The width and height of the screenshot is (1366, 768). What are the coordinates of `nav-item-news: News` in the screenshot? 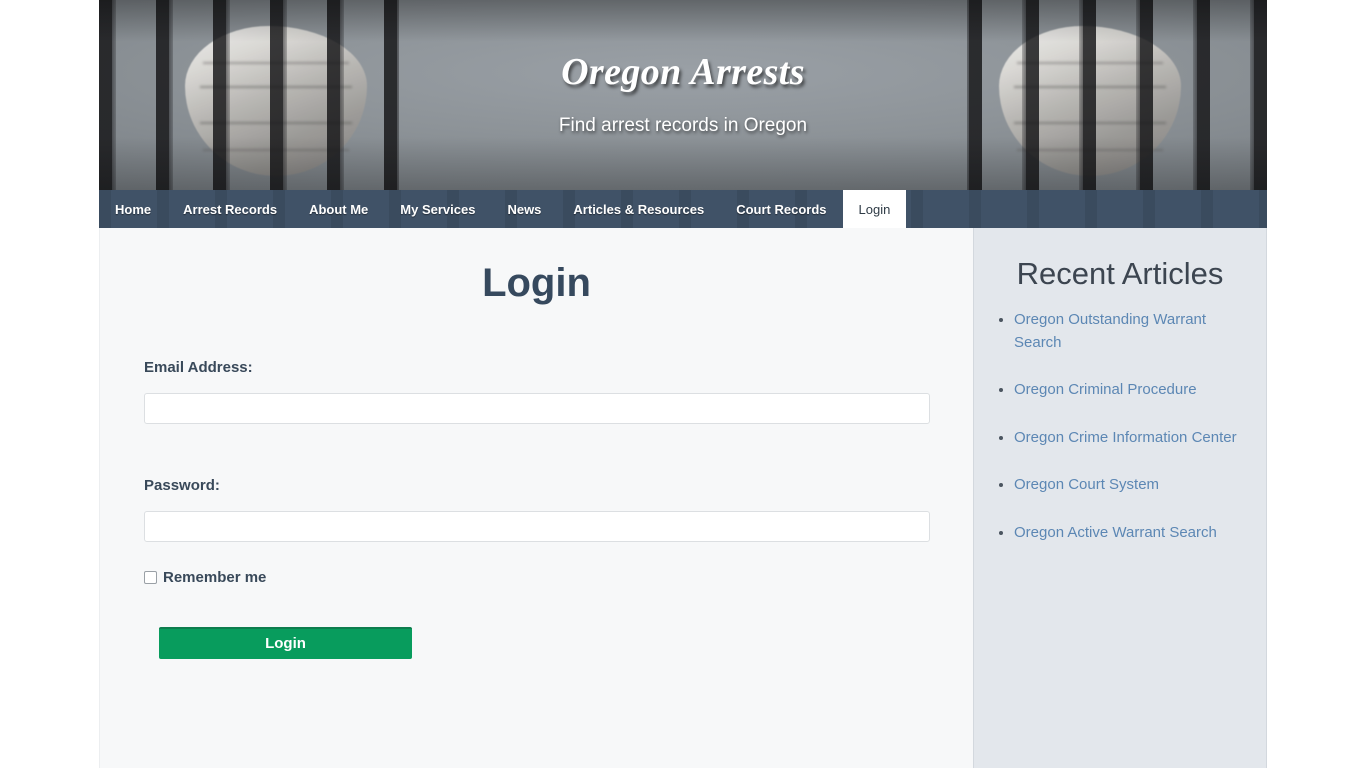 It's located at (524, 209).